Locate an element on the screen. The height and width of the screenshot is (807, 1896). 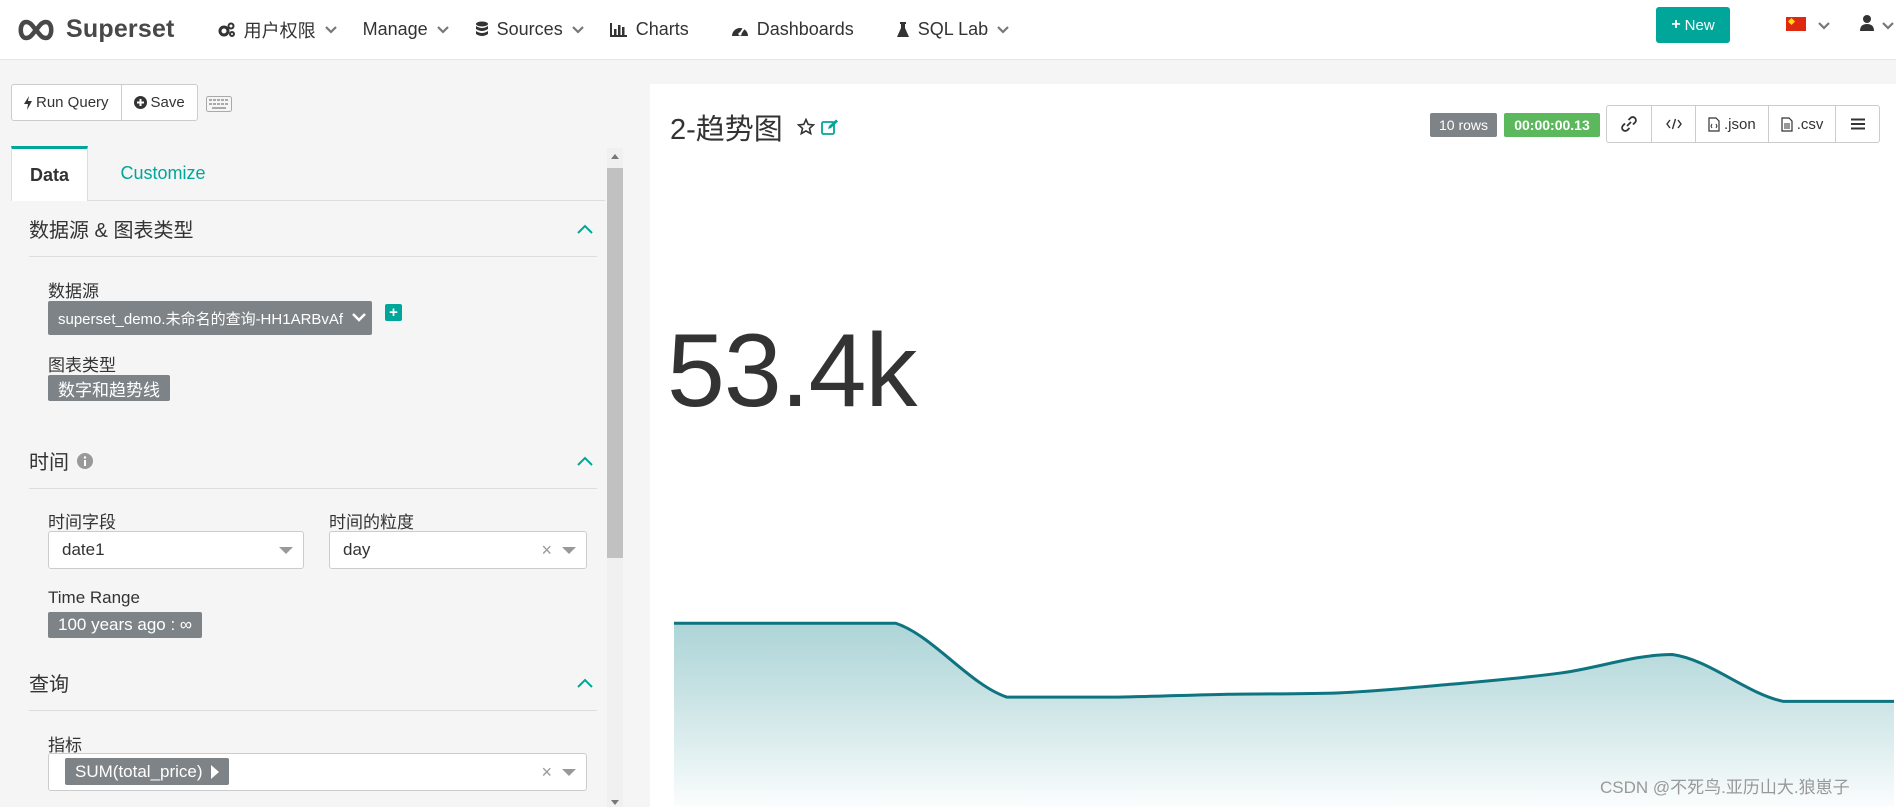
scroll-down-icon is located at coordinates (615, 802).